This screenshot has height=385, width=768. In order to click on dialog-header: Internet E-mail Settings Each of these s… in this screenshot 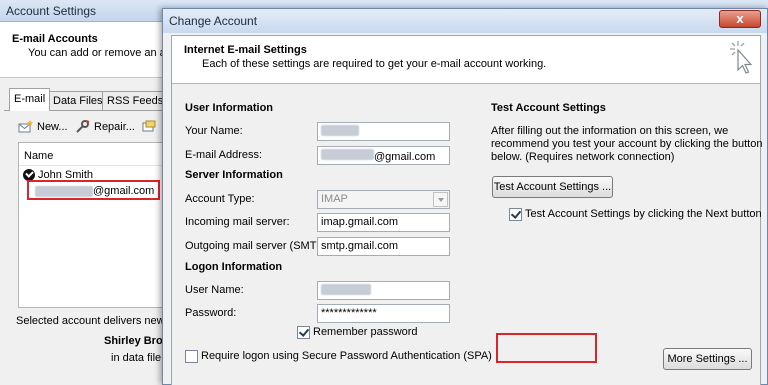, I will do `click(466, 60)`.